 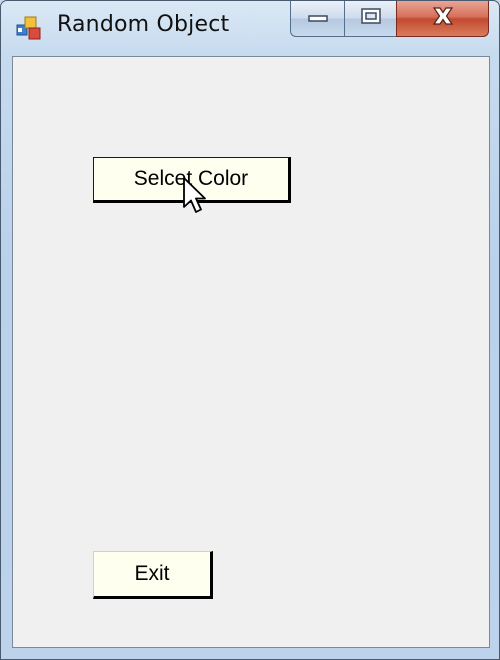 I want to click on restore-button, so click(x=370, y=19).